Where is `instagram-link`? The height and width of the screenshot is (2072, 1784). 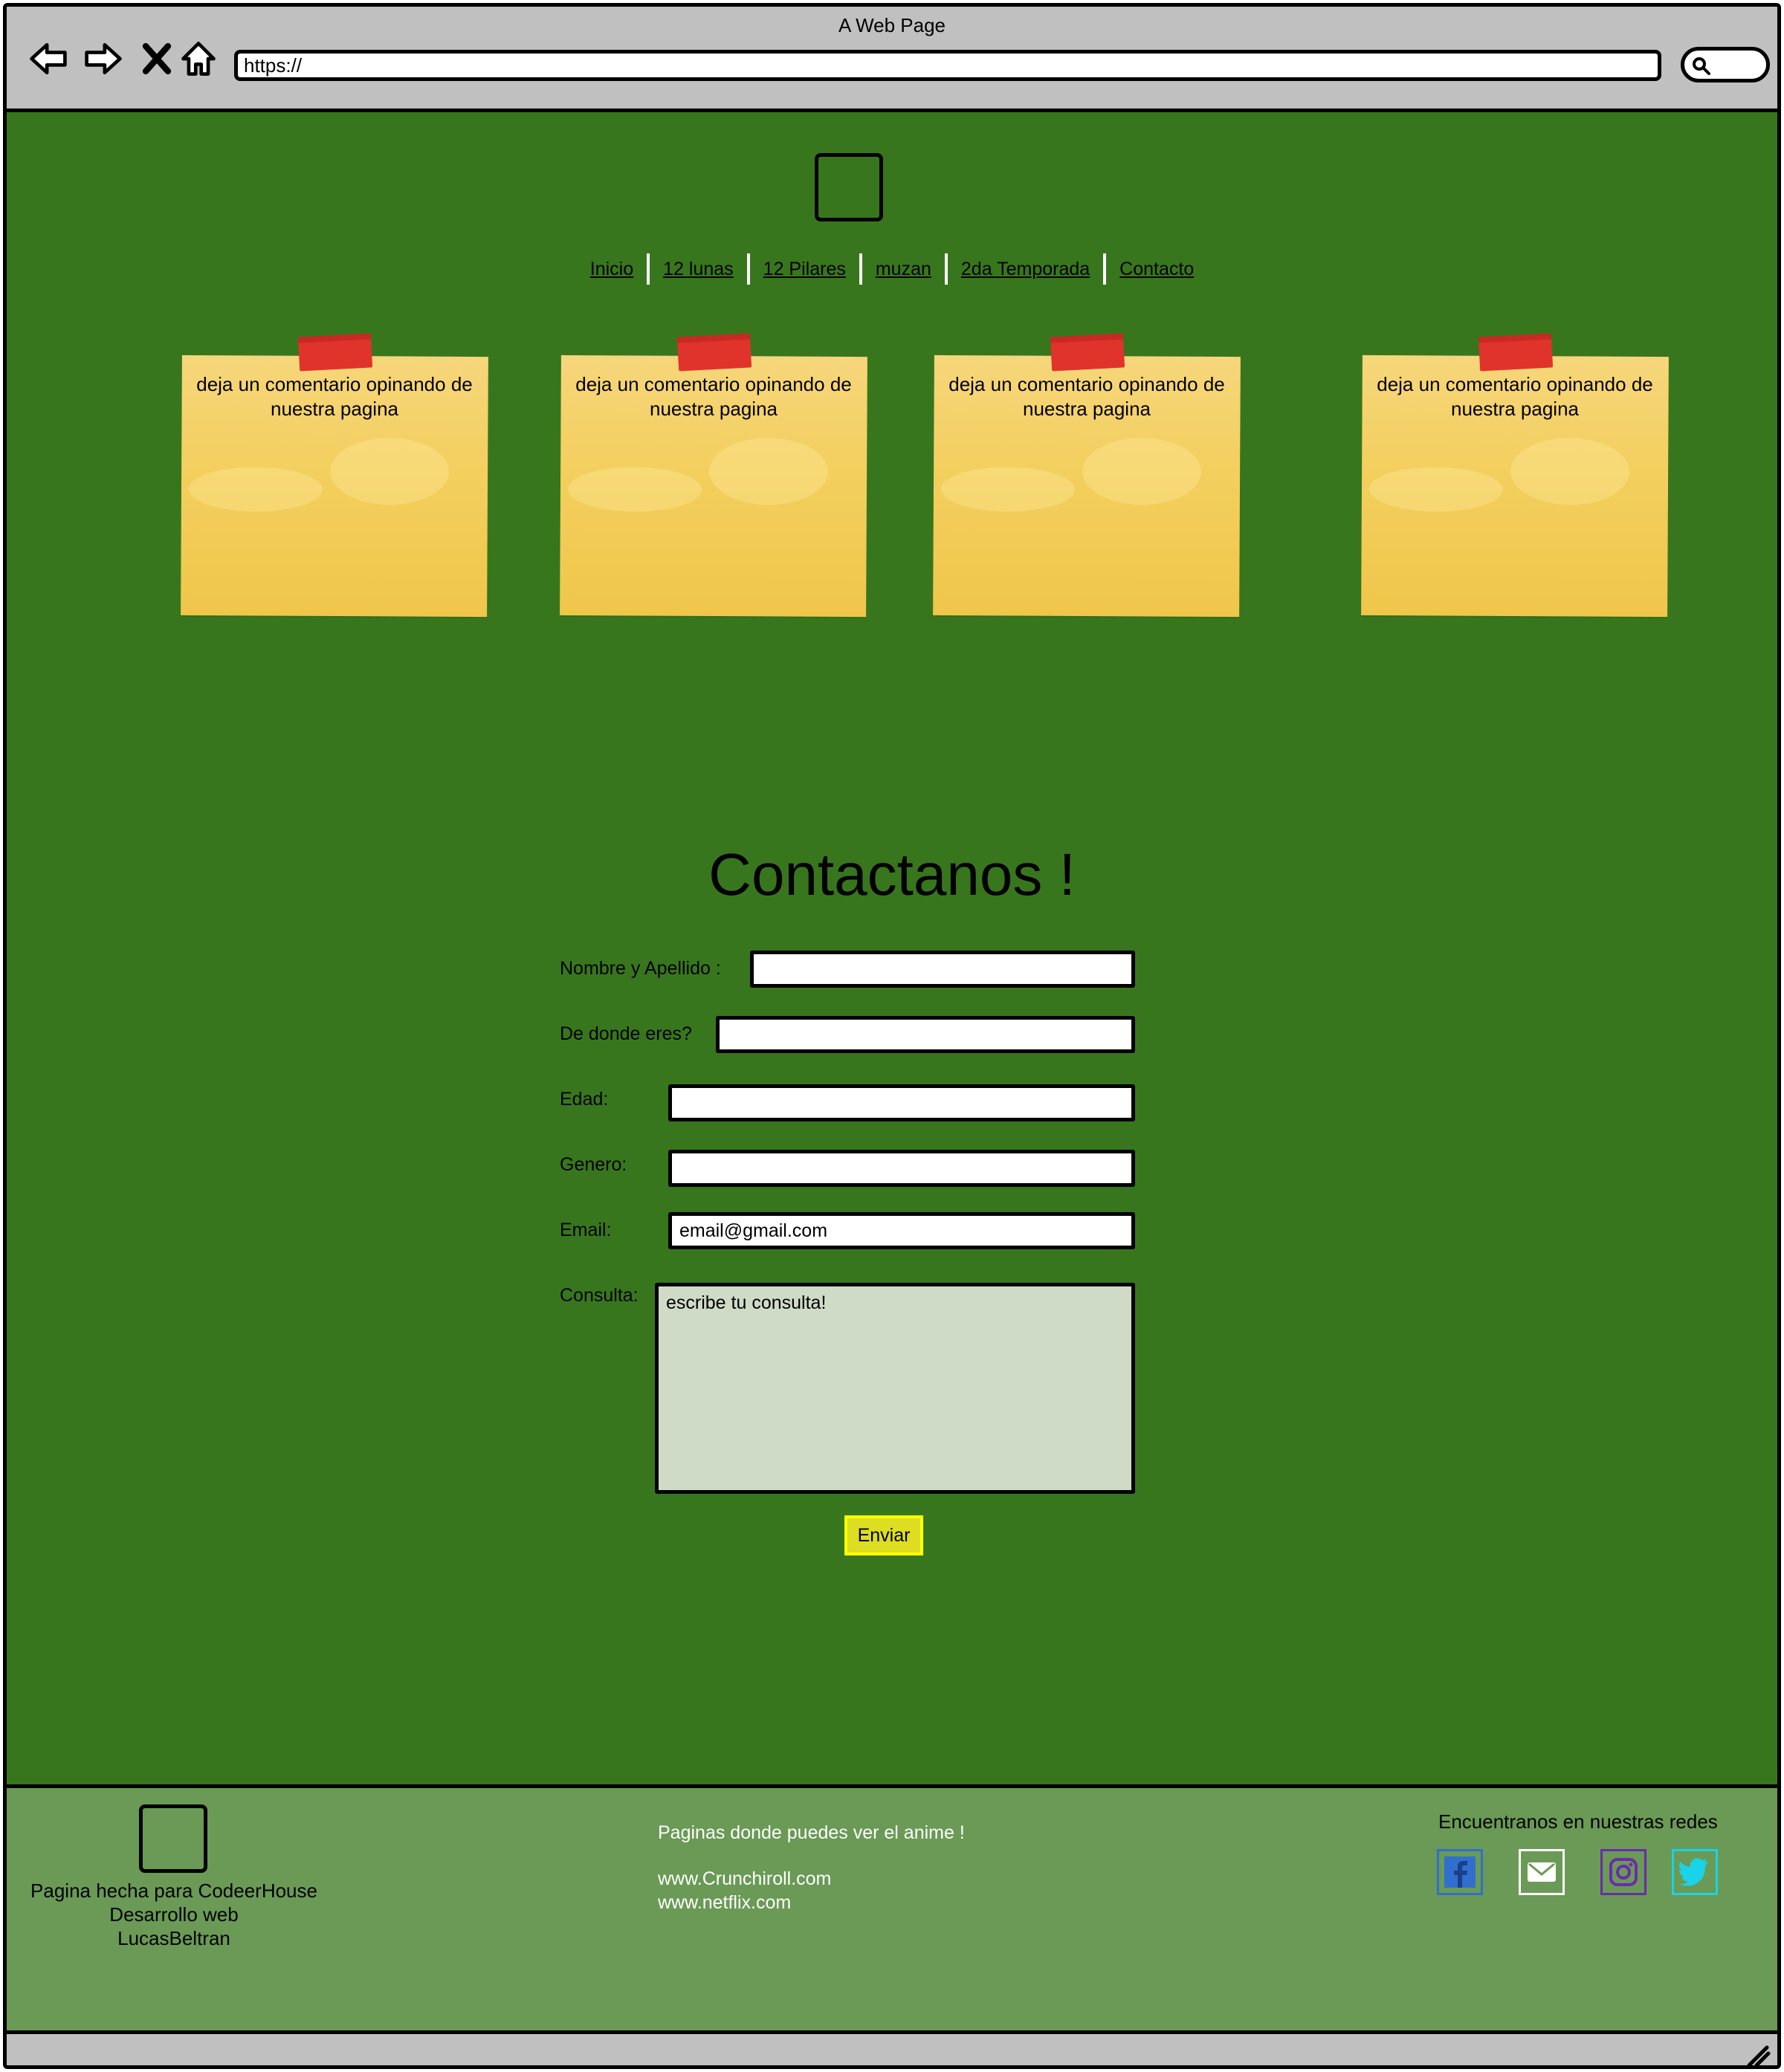
instagram-link is located at coordinates (1623, 1872).